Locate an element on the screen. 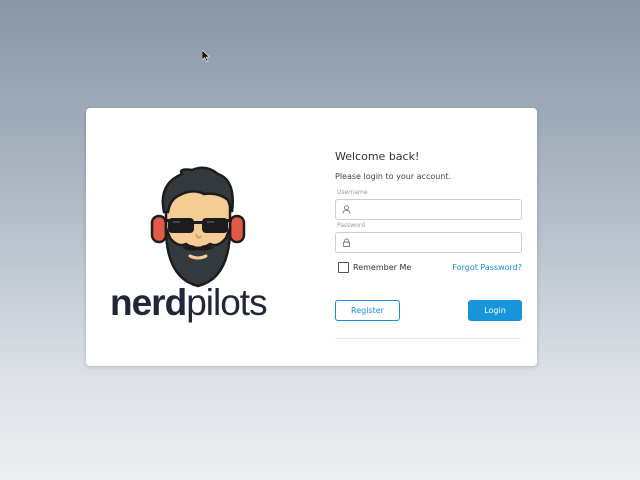  bearded-man-headphones-icon is located at coordinates (198, 227).